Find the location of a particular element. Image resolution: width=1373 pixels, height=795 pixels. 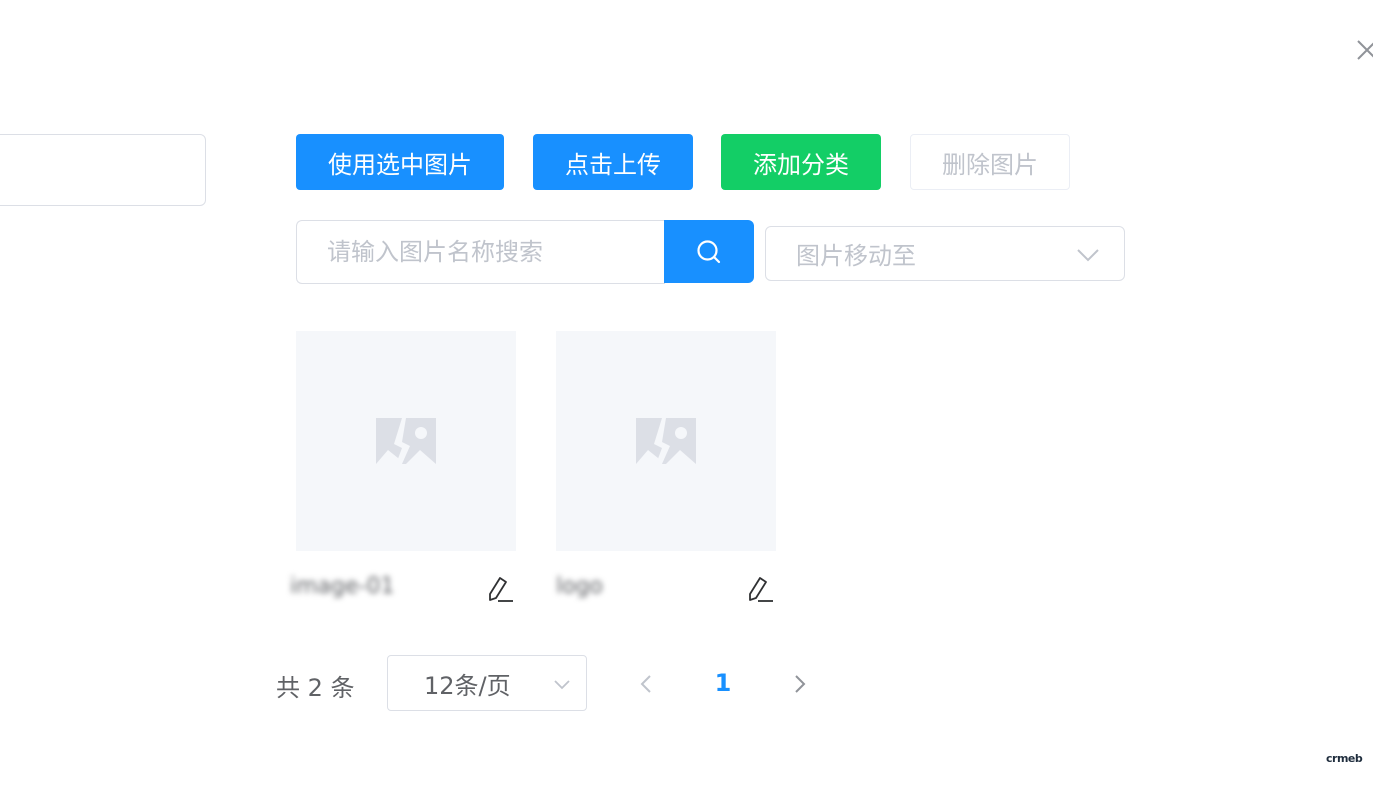

move-to-placeholder: 图片移动至 is located at coordinates (856, 256).